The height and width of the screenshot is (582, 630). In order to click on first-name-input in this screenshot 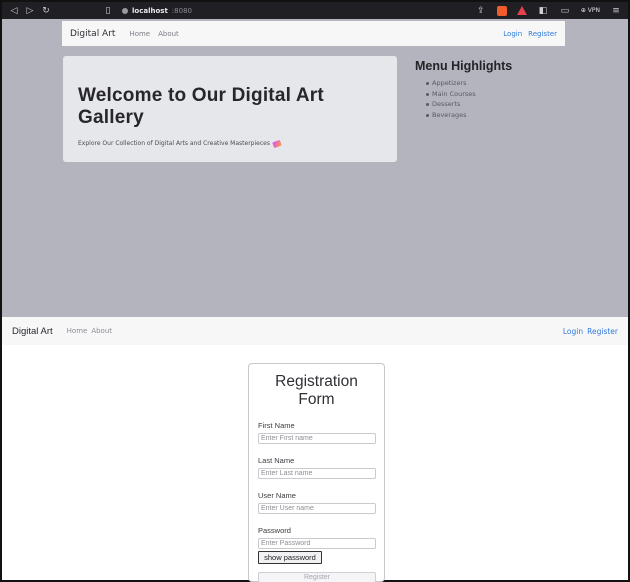, I will do `click(317, 438)`.